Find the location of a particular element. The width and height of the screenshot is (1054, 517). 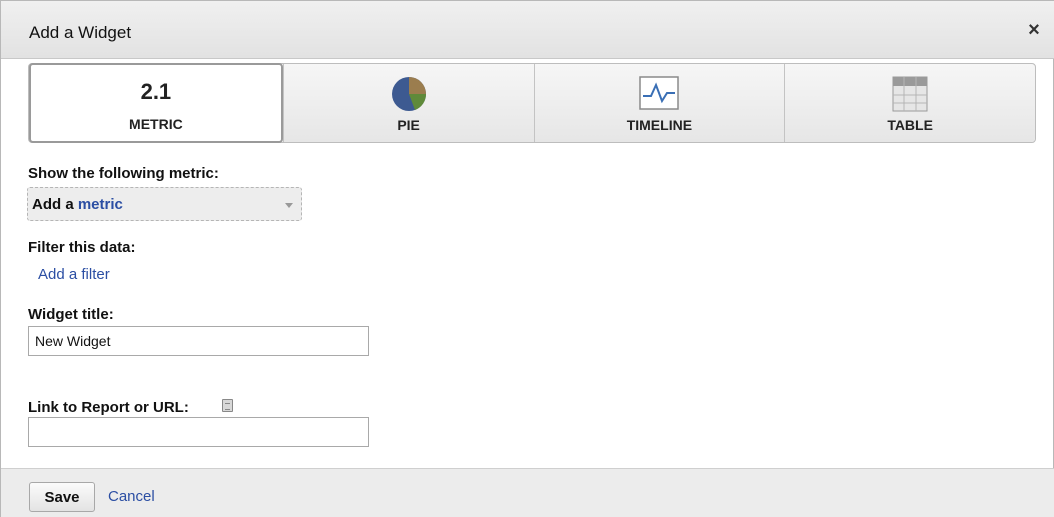

tab-metric: 2.1 METRIC is located at coordinates (156, 103).